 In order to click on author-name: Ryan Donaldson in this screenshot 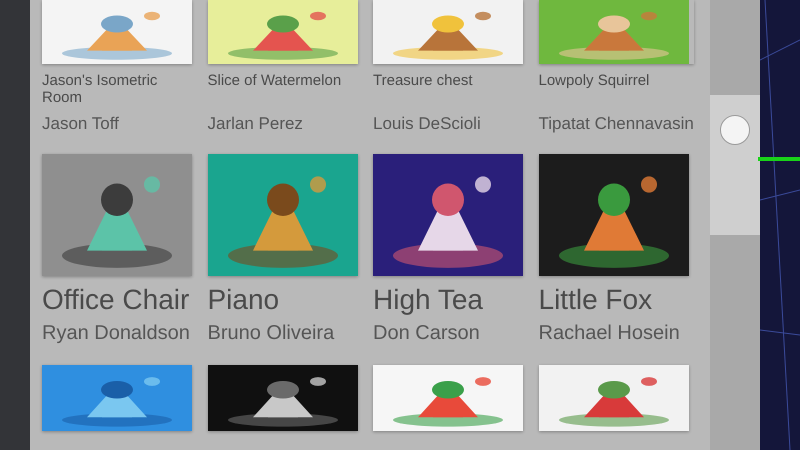, I will do `click(116, 334)`.